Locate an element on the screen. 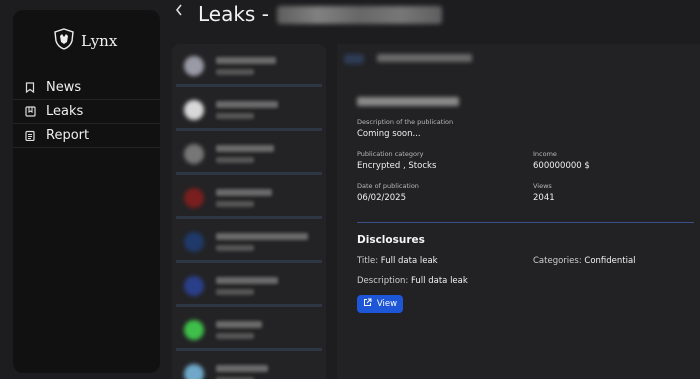  chevron-left-icon is located at coordinates (179, 12).